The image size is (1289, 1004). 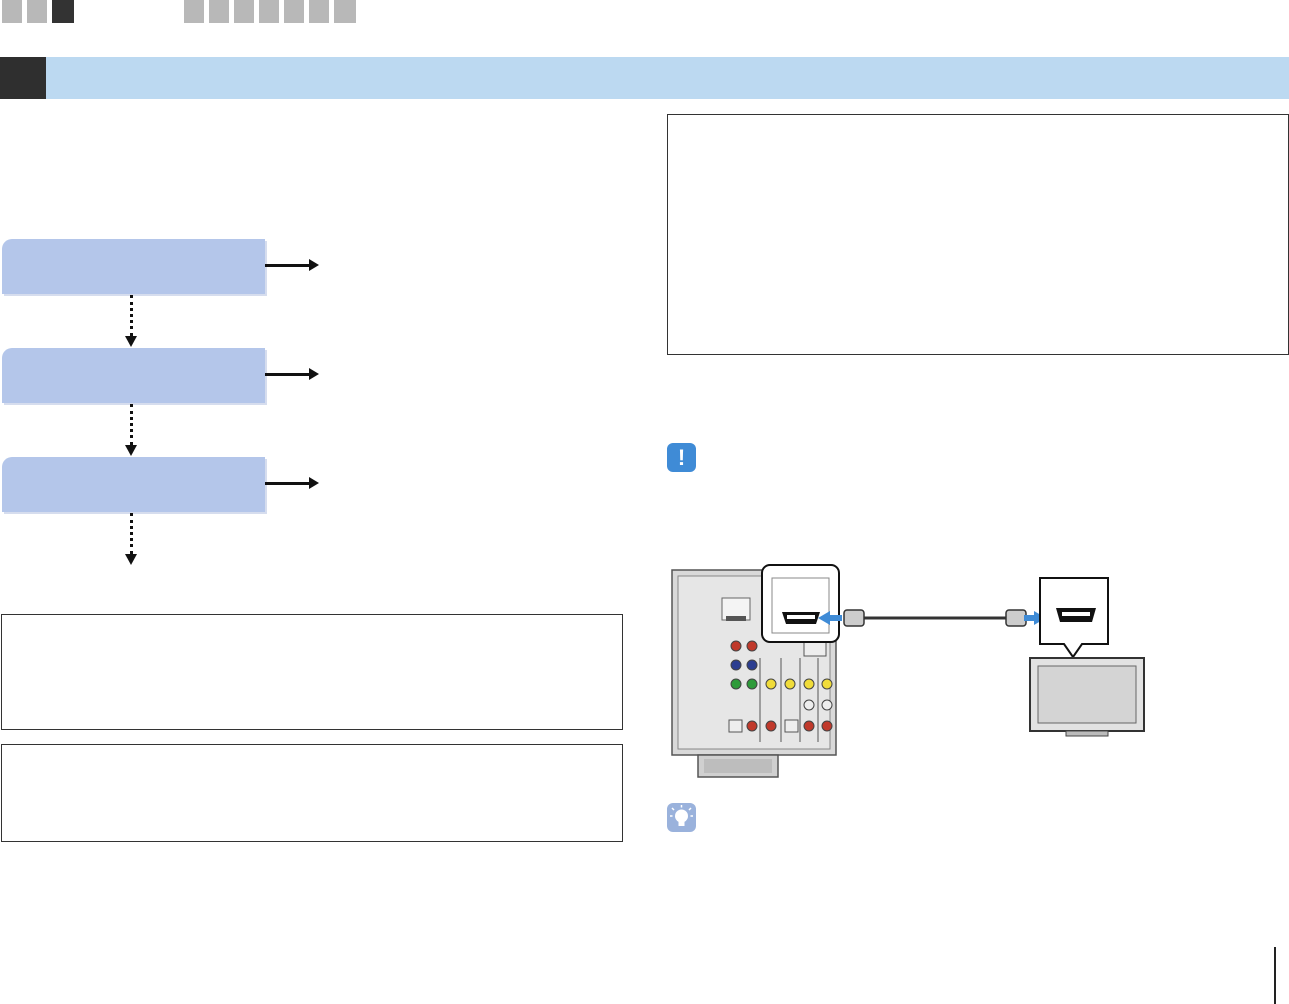 I want to click on section-number-block, so click(x=23, y=78).